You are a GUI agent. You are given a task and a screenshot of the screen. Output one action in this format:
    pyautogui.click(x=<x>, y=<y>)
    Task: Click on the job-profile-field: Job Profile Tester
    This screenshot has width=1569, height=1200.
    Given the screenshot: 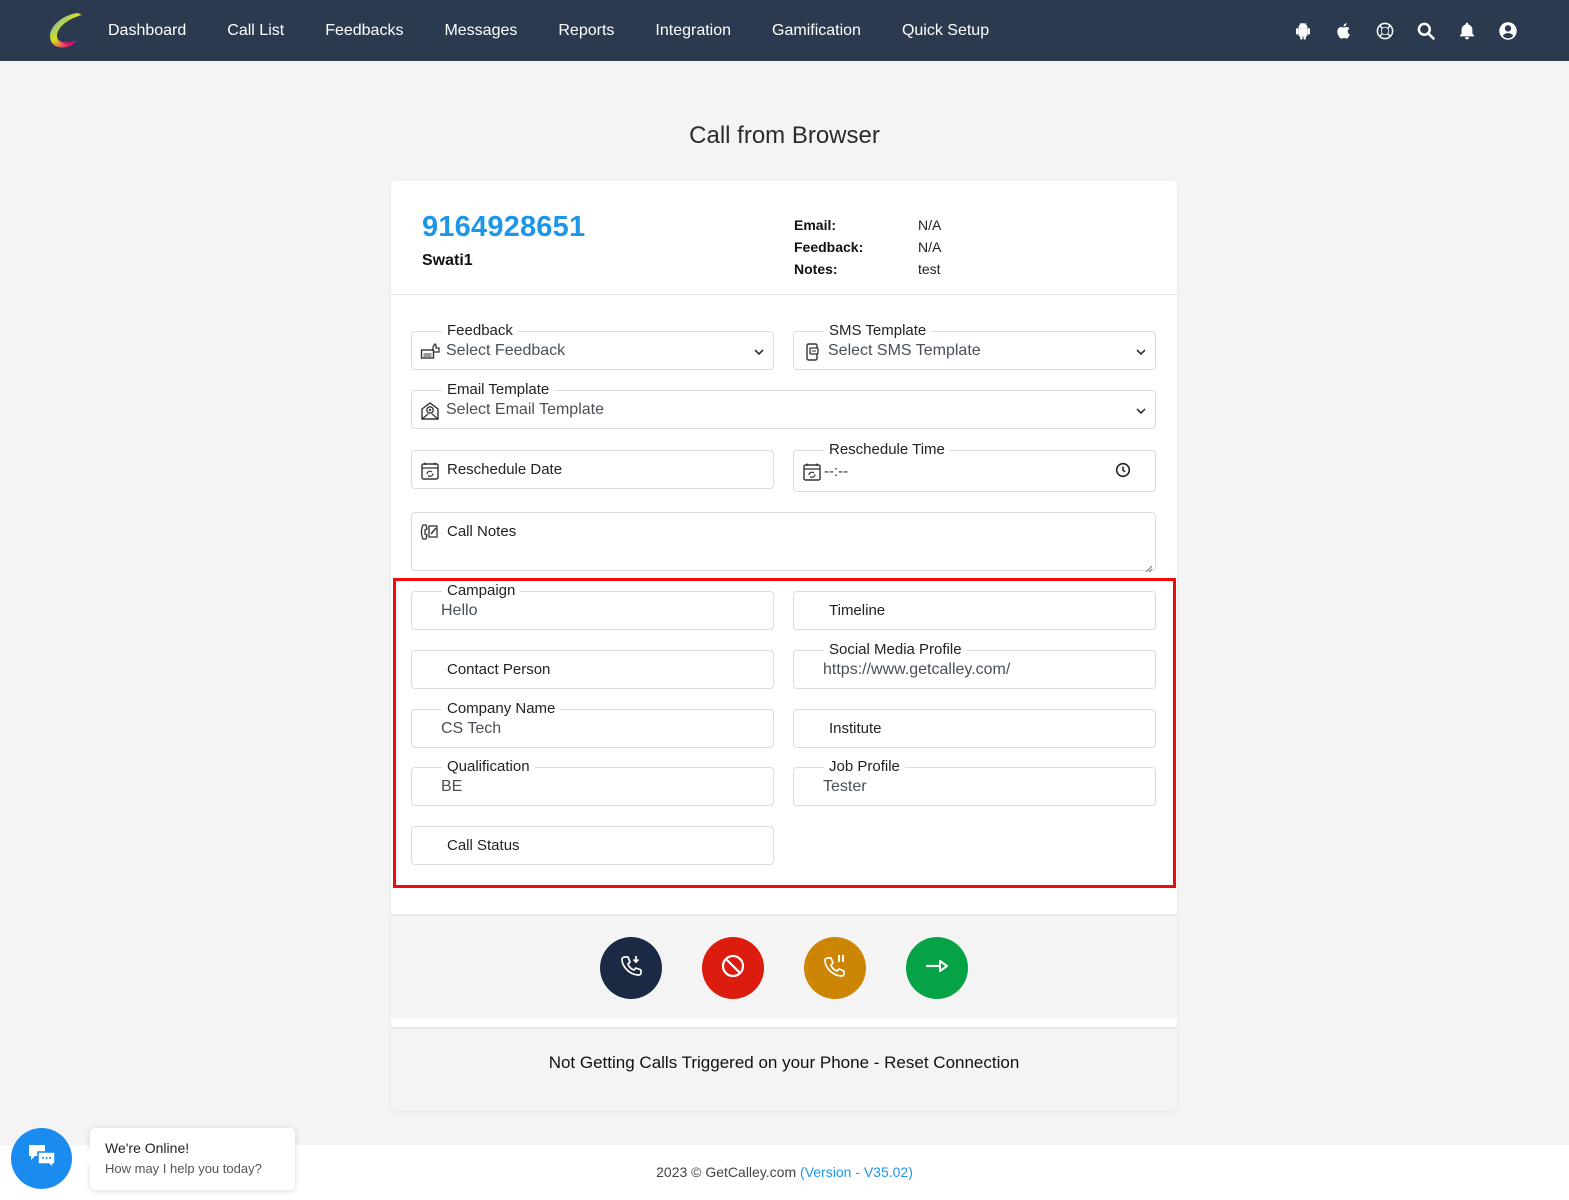 What is the action you would take?
    pyautogui.click(x=974, y=782)
    